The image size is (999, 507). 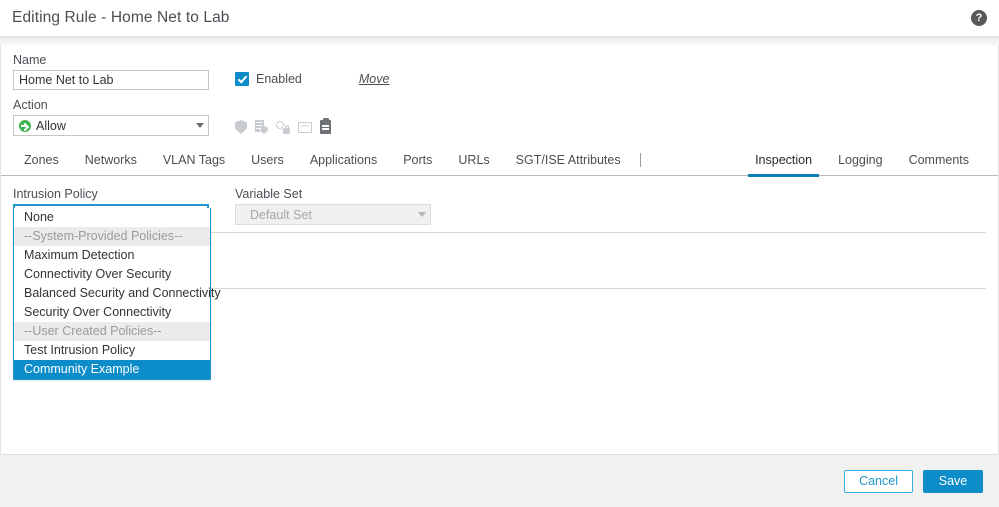 I want to click on tab-vlan-tags: VLAN Tags, so click(x=194, y=164).